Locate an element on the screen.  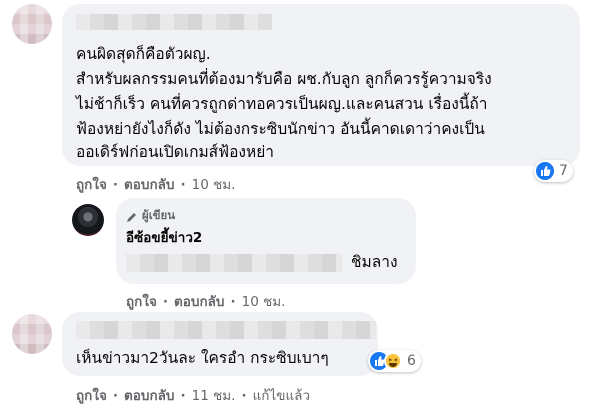
reaction-count: 6 is located at coordinates (411, 361).